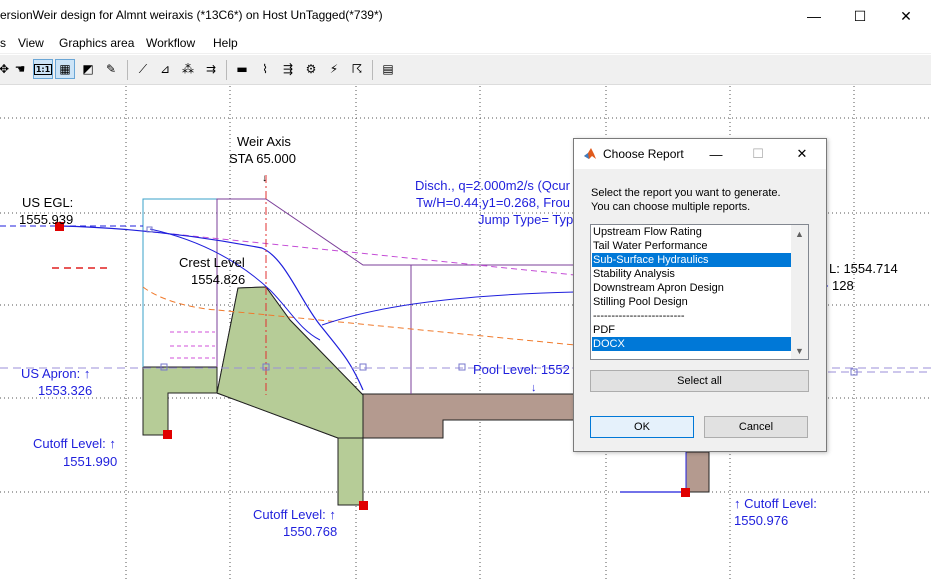  Describe the element at coordinates (521, 369) in the screenshot. I see `pool-level-label: Pool Level: 1552` at that location.